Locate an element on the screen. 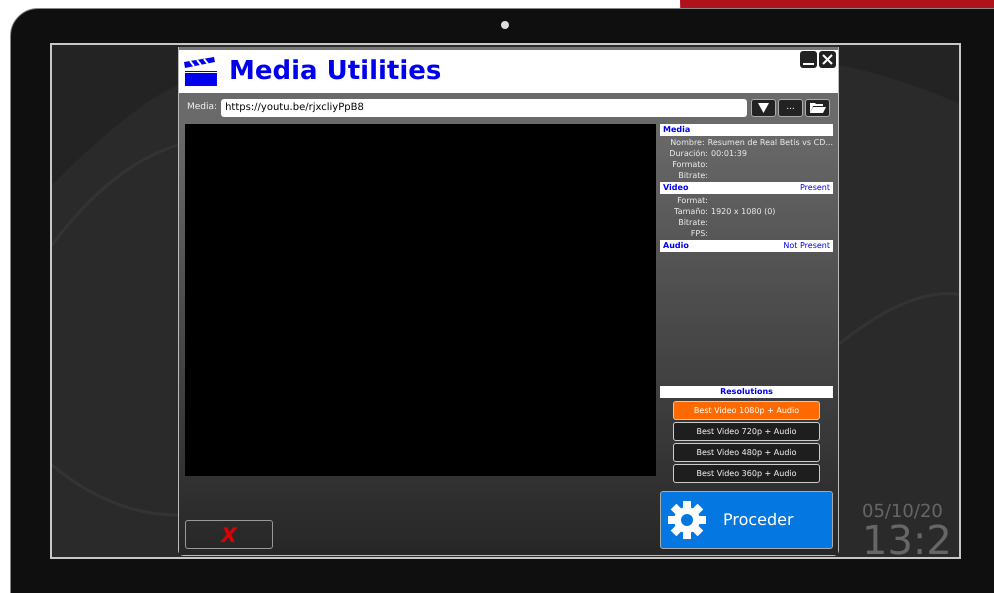 The image size is (994, 593). clock-time: 13:2 is located at coordinates (907, 539).